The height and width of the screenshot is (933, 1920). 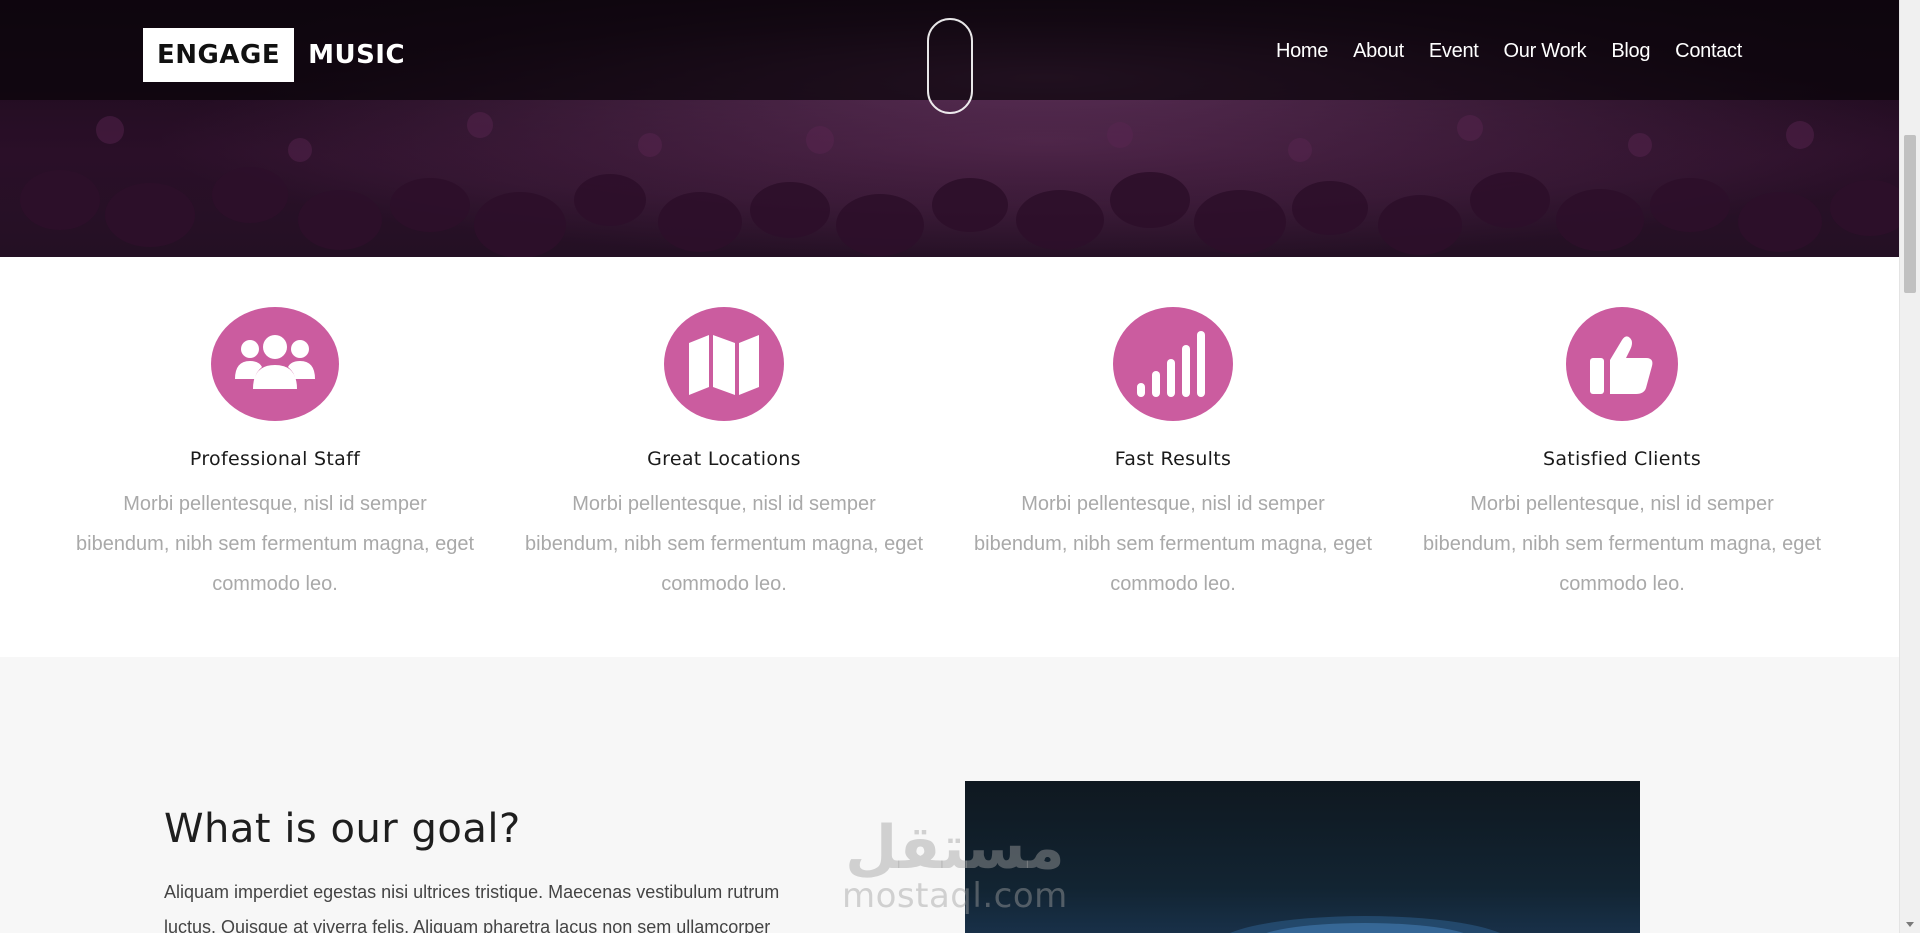 What do you see at coordinates (1622, 459) in the screenshot?
I see `feature-title: Satisfied Clients` at bounding box center [1622, 459].